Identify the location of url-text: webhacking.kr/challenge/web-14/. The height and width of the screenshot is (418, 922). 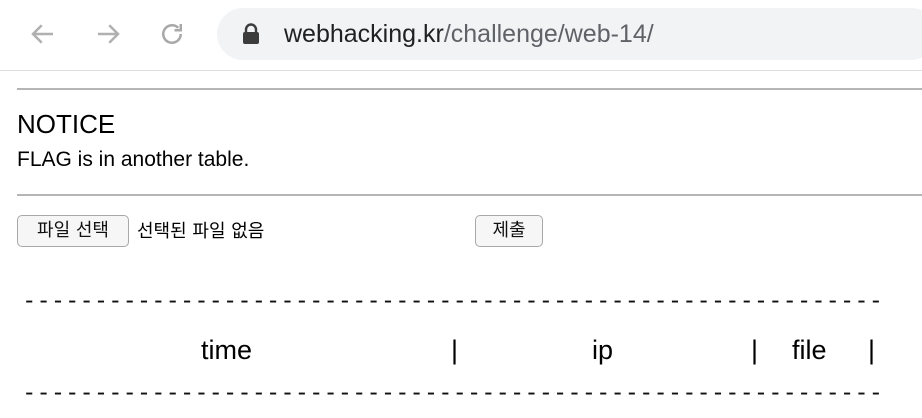
(469, 34).